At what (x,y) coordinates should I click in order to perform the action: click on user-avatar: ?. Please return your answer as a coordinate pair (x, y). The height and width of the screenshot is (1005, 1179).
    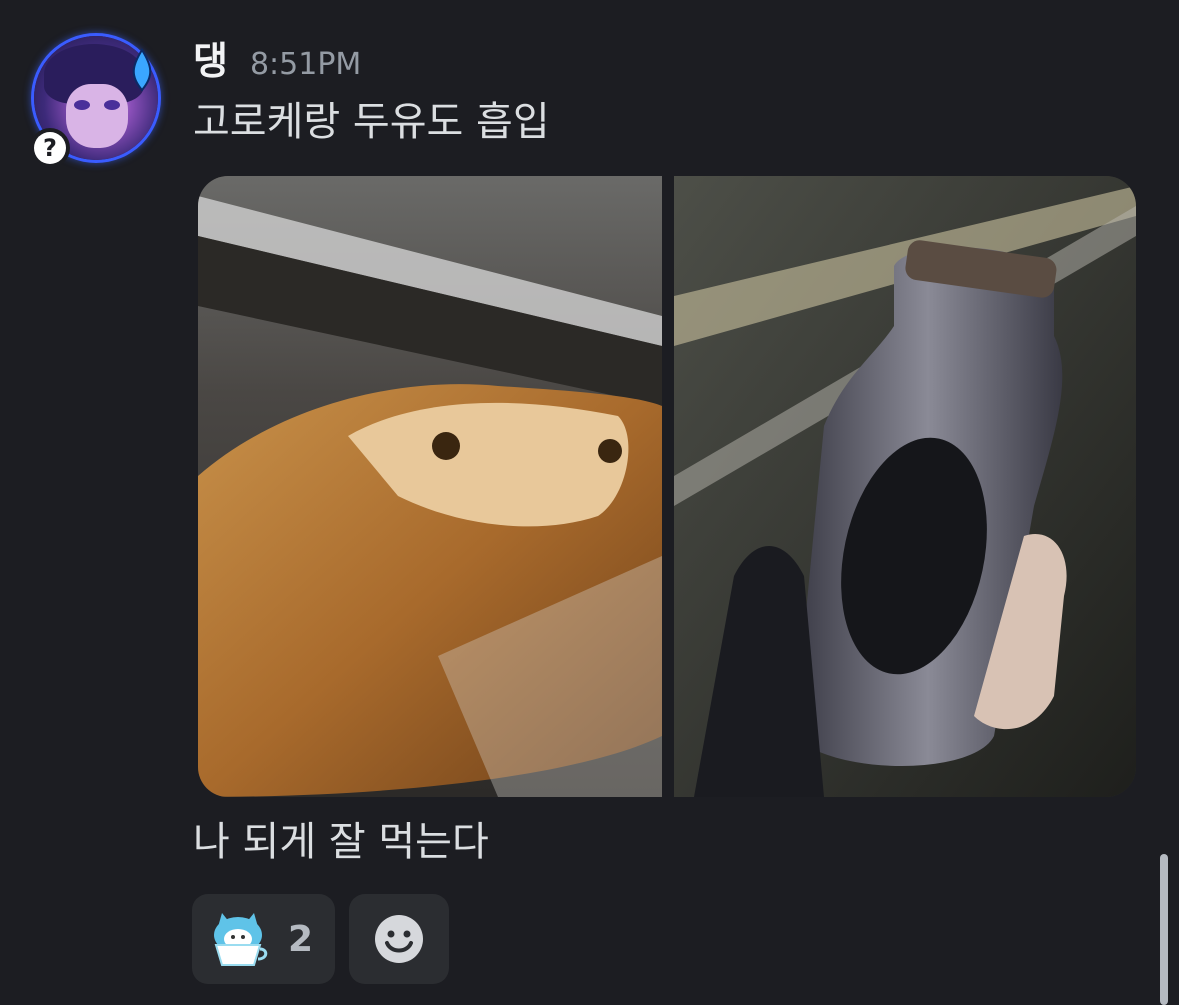
    Looking at the image, I should click on (97, 100).